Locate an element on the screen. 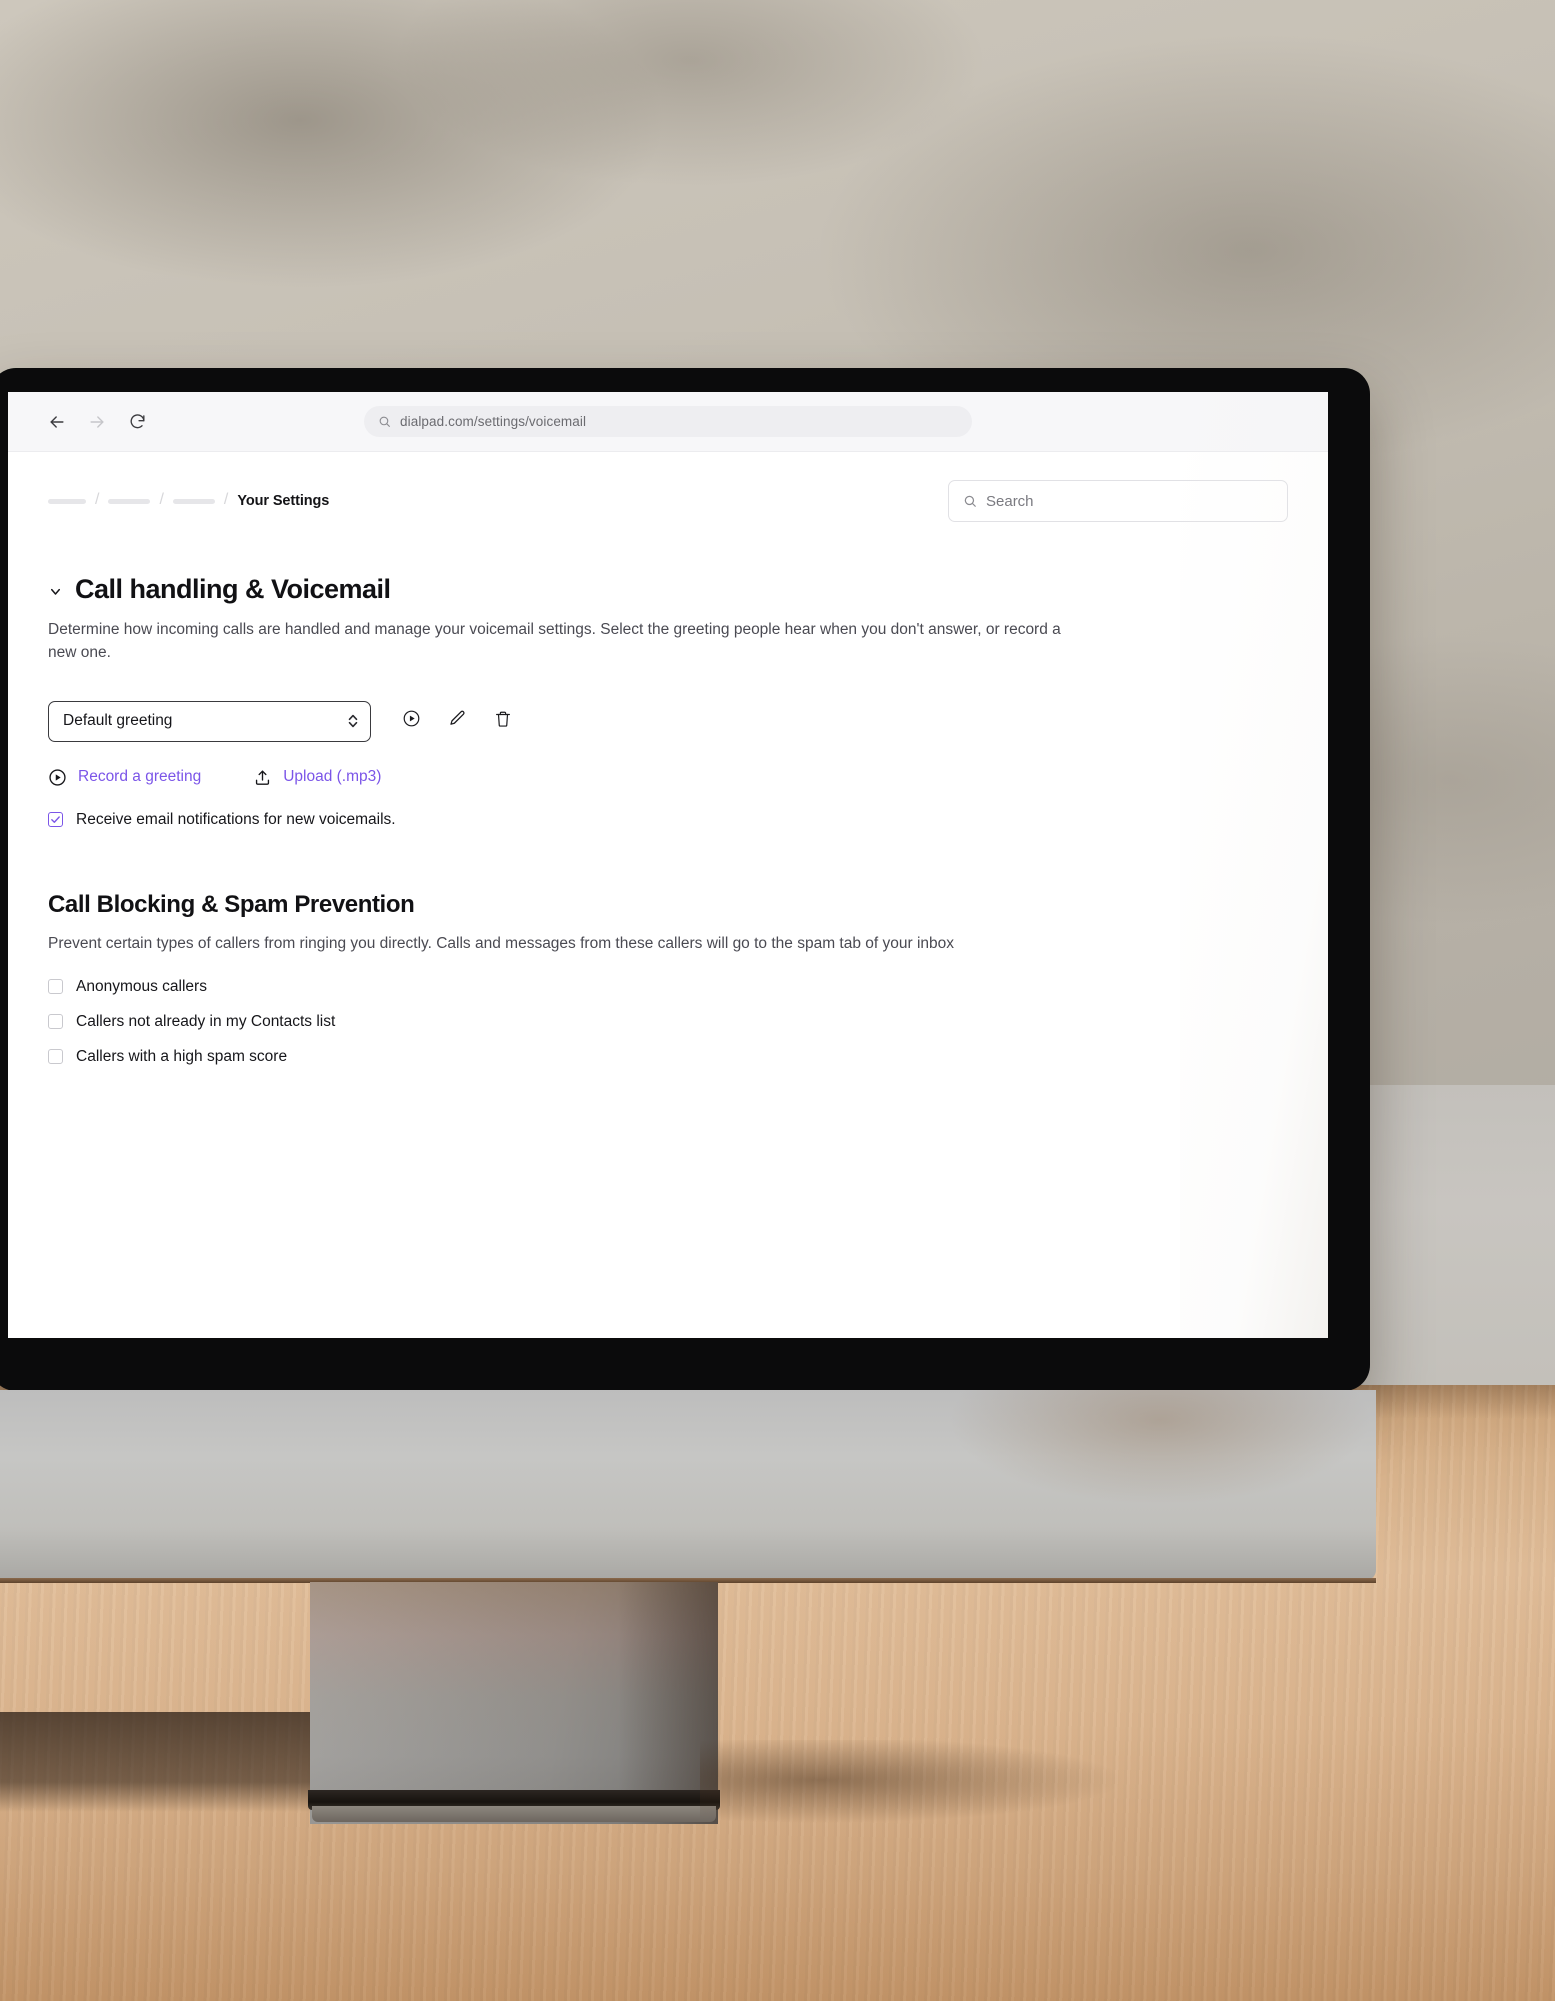 The image size is (1555, 2001). breadcrumb: / / / Your Settings is located at coordinates (188, 501).